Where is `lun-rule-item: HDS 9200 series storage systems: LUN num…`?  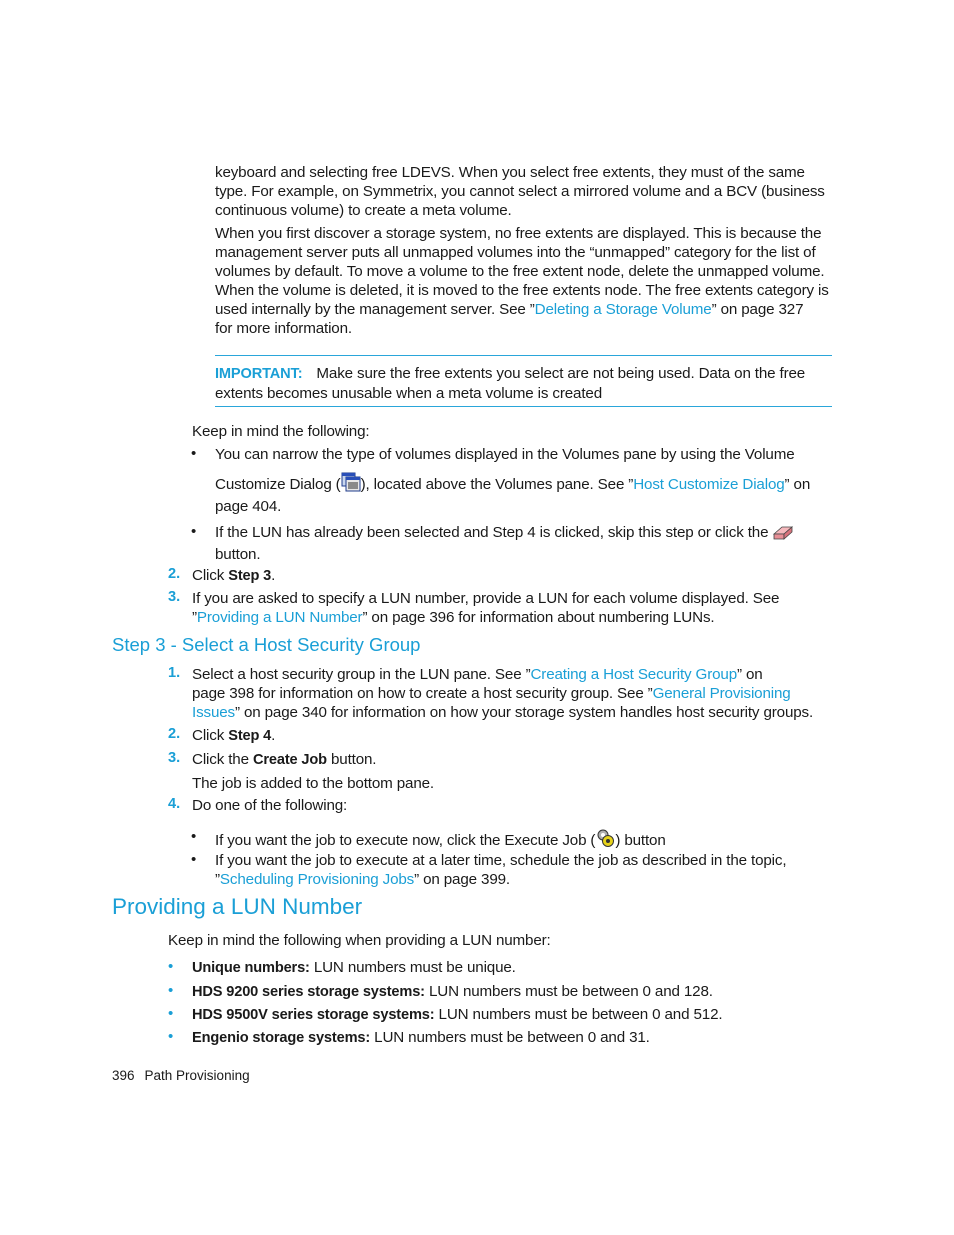
lun-rule-item: HDS 9200 series storage systems: LUN num… is located at coordinates (452, 992).